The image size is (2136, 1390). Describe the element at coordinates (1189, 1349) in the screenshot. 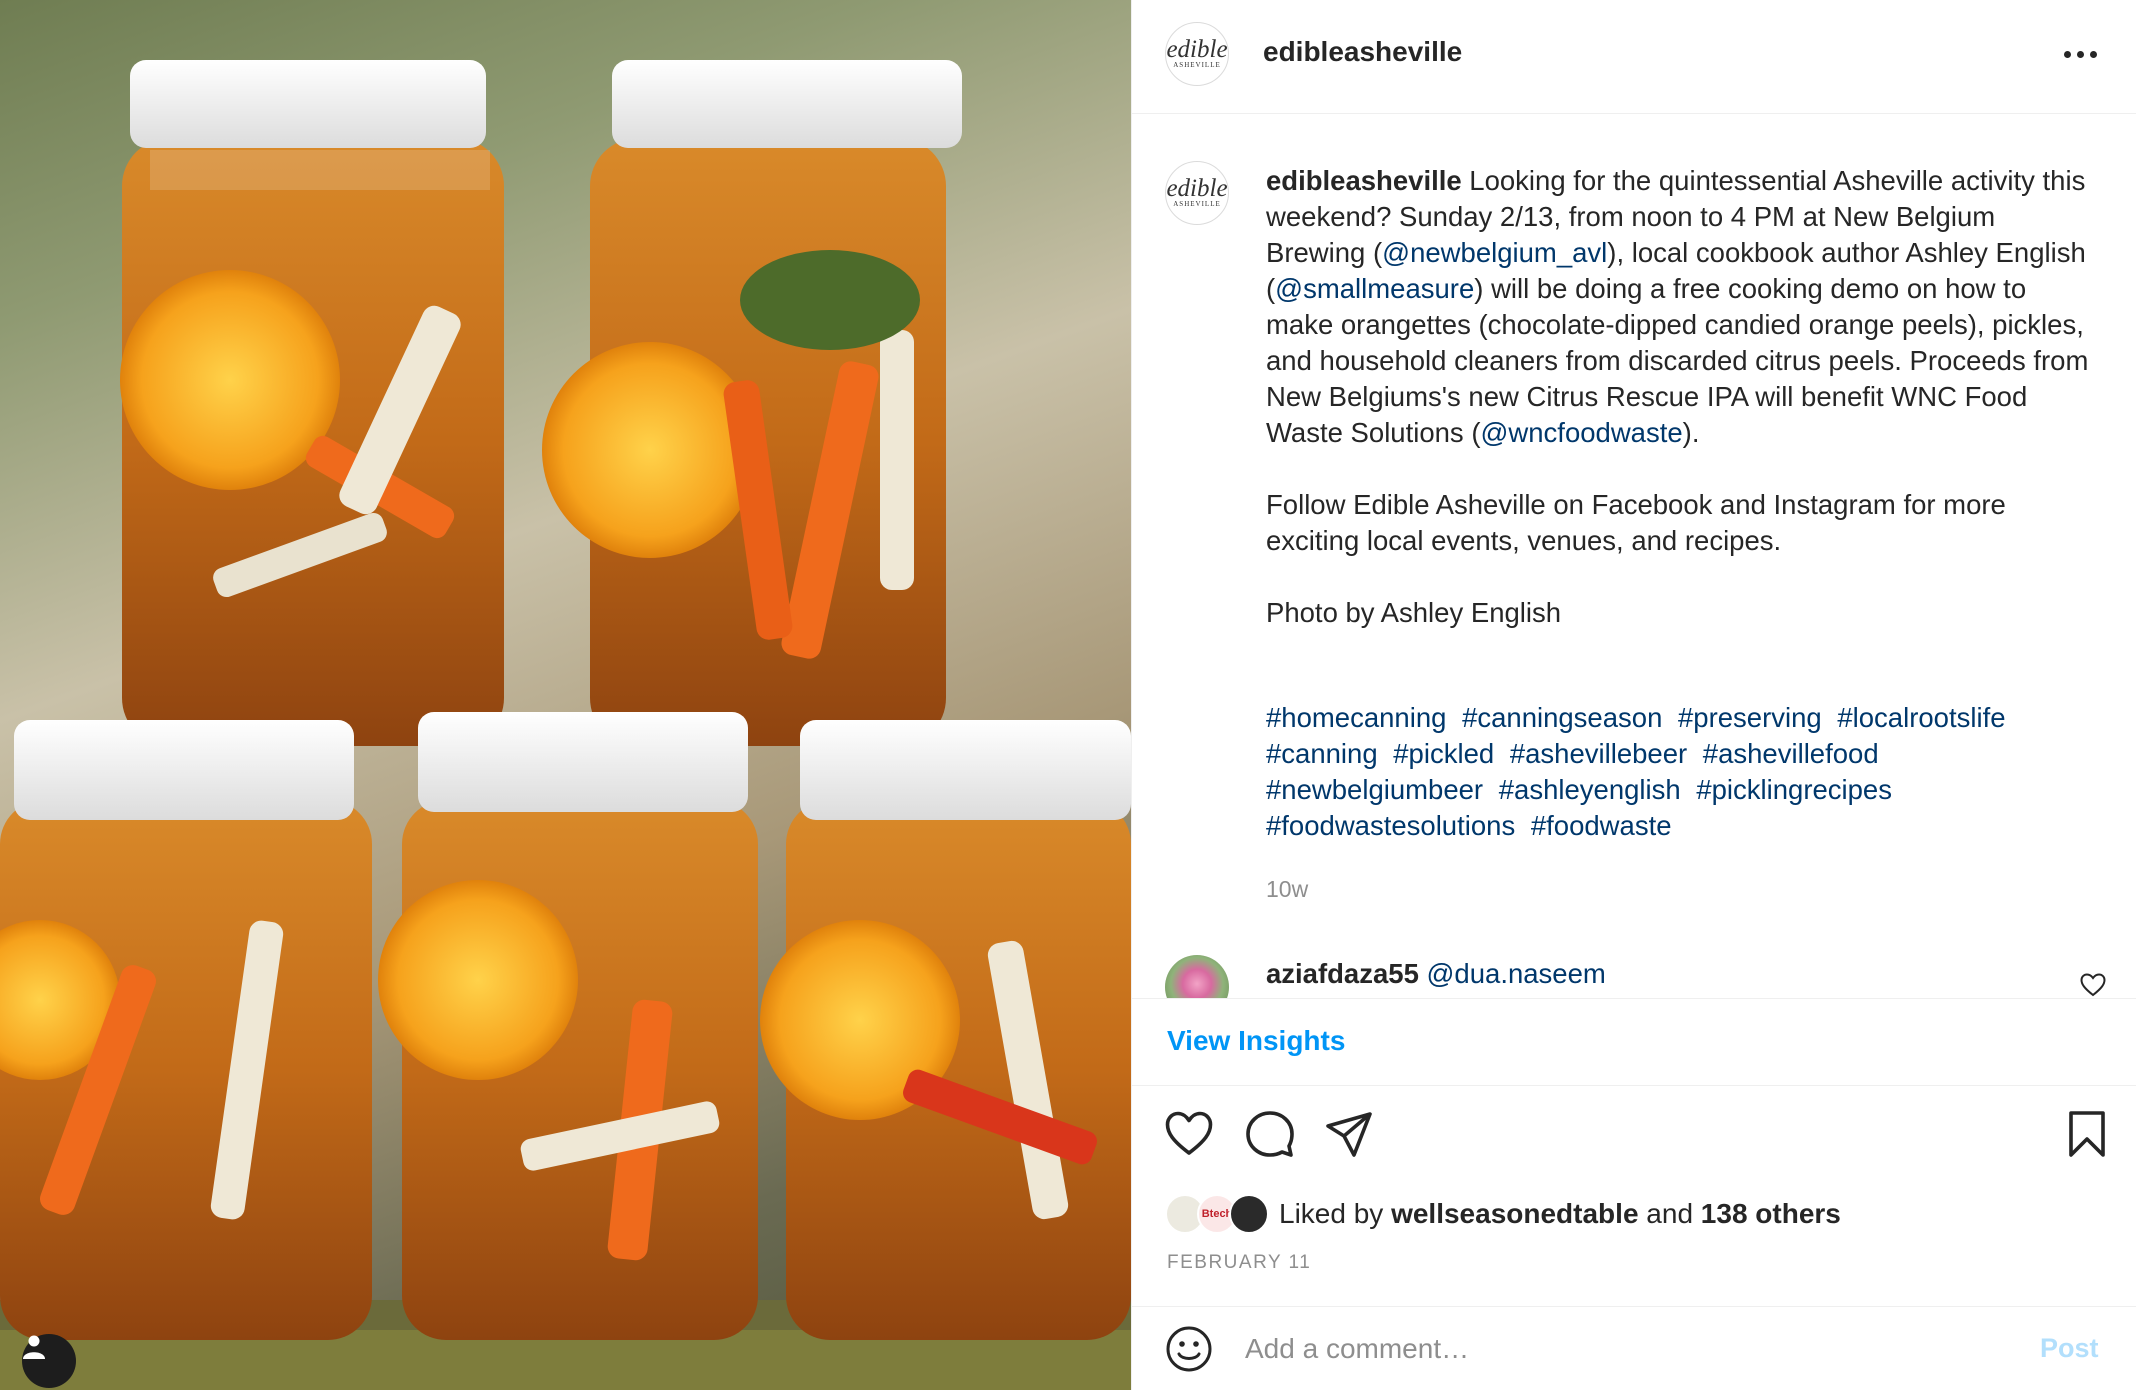

I see `smiley-icon` at that location.